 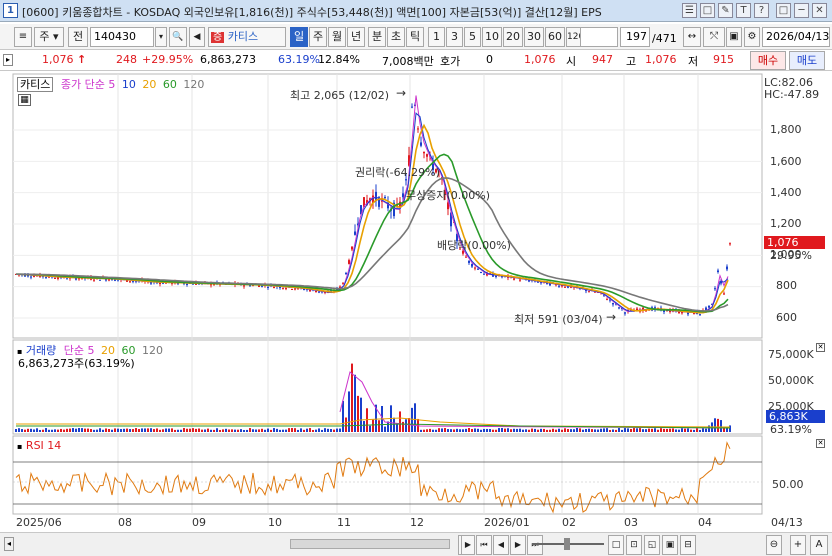 What do you see at coordinates (387, 477) in the screenshot?
I see `rsi-line` at bounding box center [387, 477].